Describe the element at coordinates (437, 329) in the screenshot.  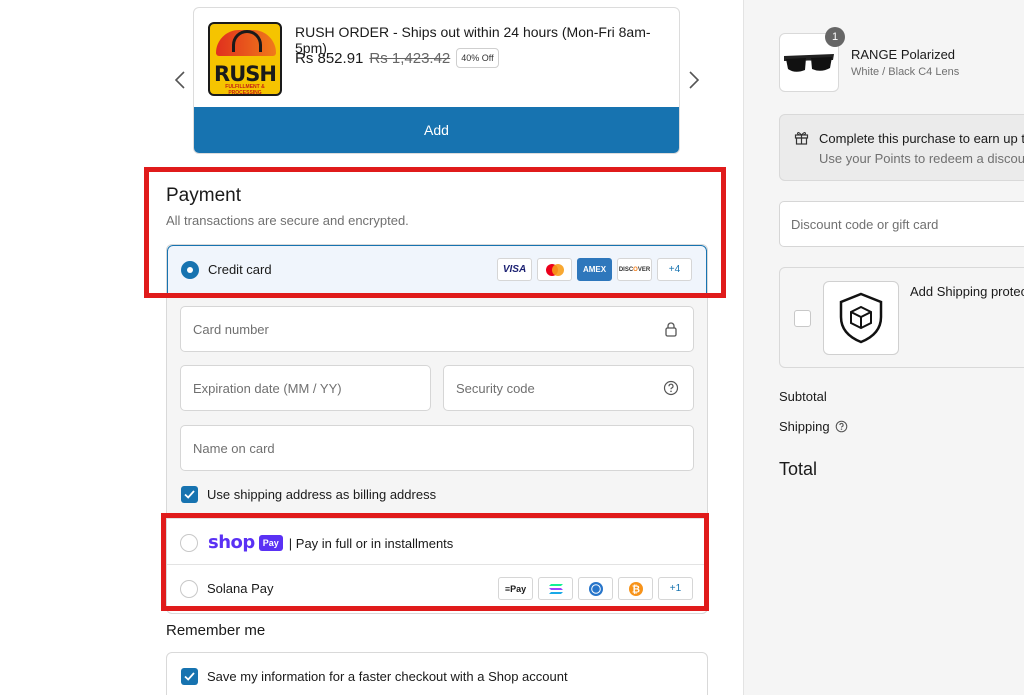
I see `card-number-field: Card number` at that location.